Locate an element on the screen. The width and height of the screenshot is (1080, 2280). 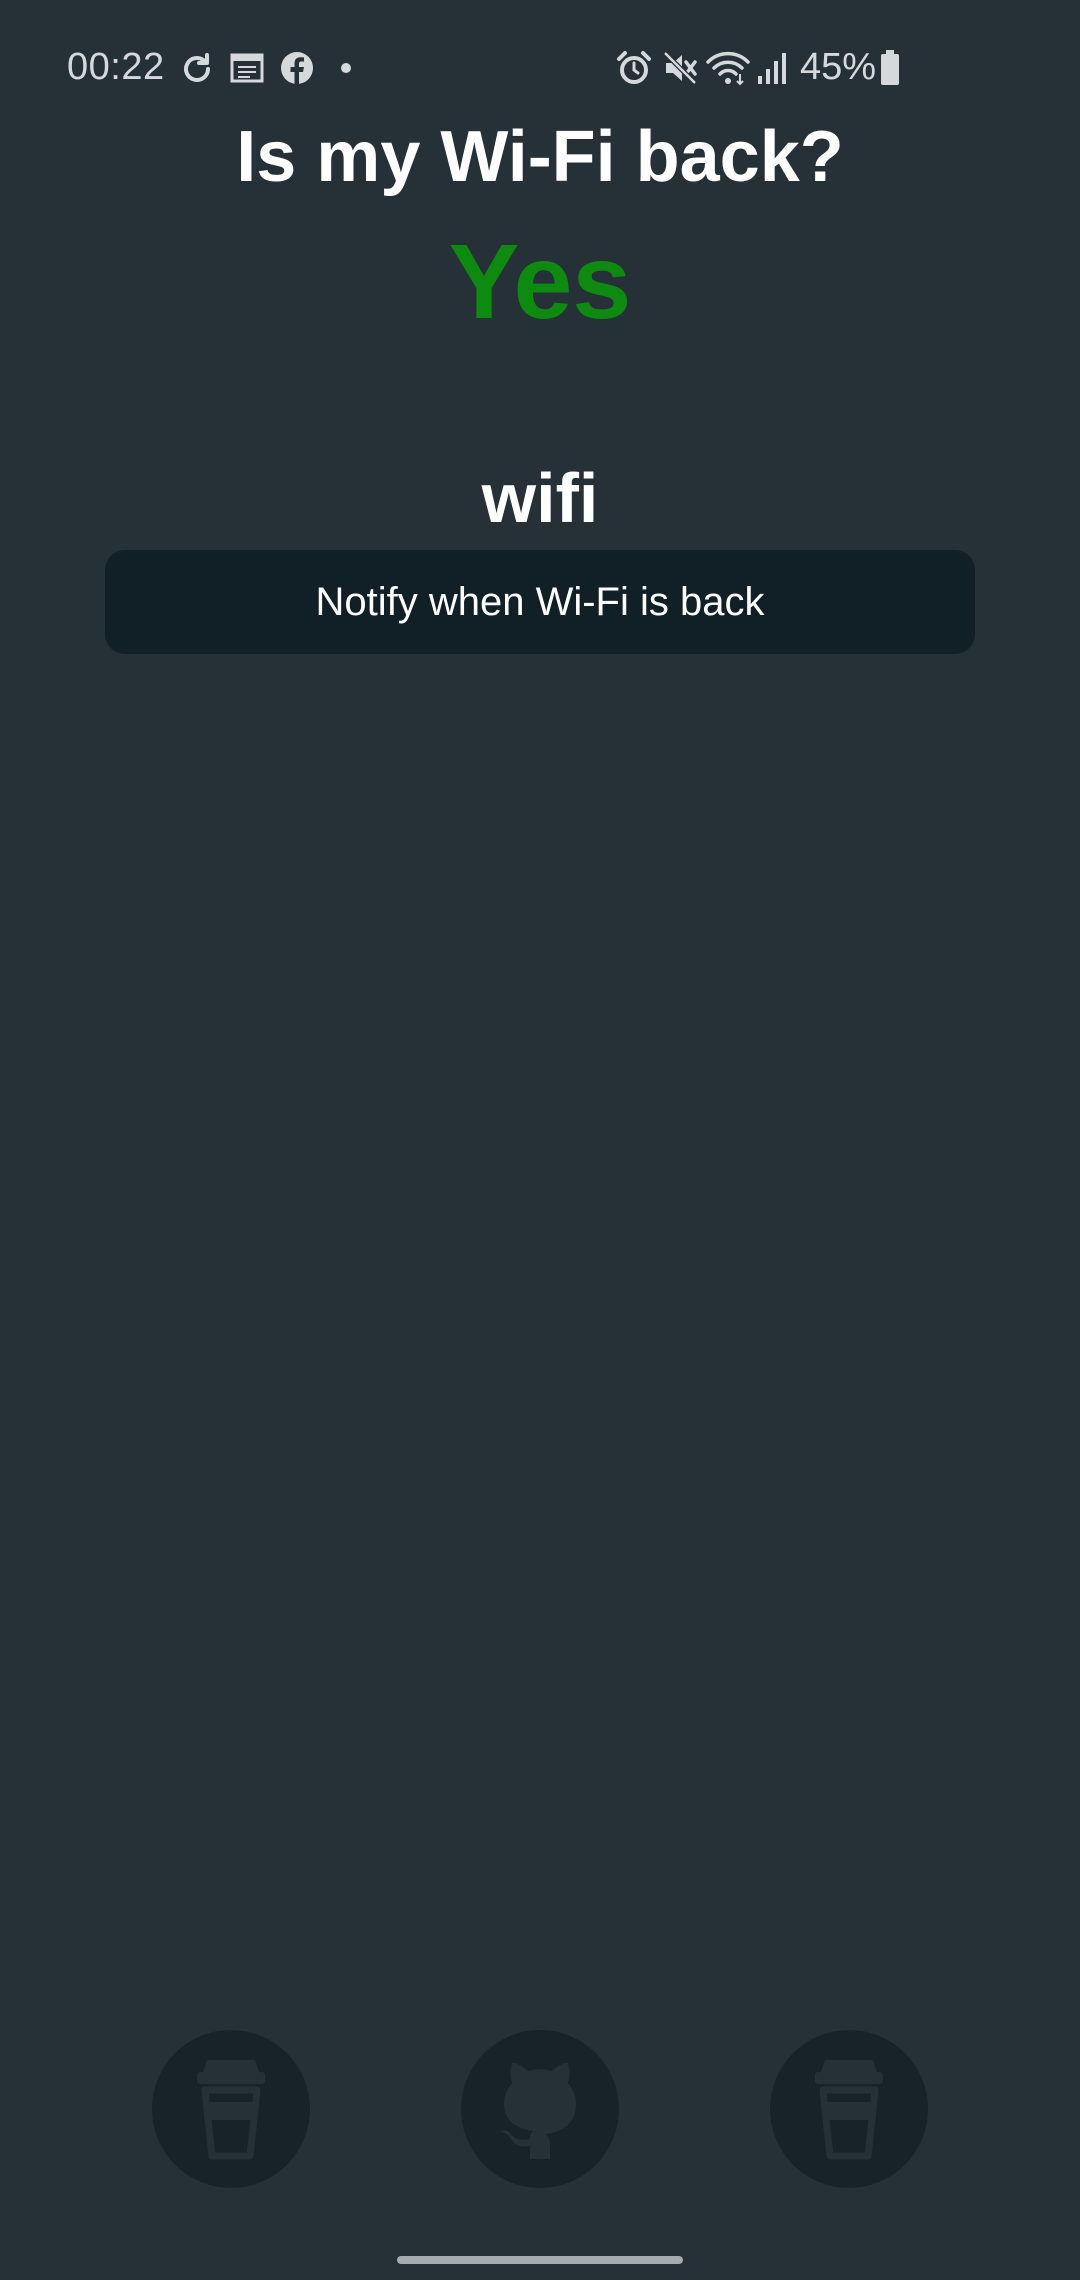
battery-icon is located at coordinates (890, 67).